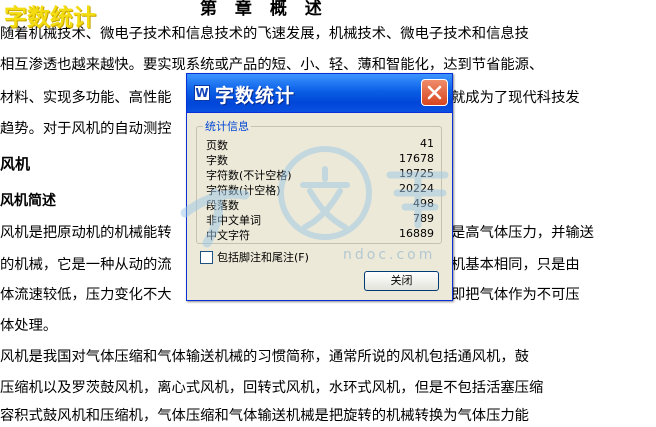  I want to click on doc-bottom-line-1: 风机是我国对气体压缩和气体输送机械的习惯简称，通常所说的风机包括通风机，鼓, so click(264, 357).